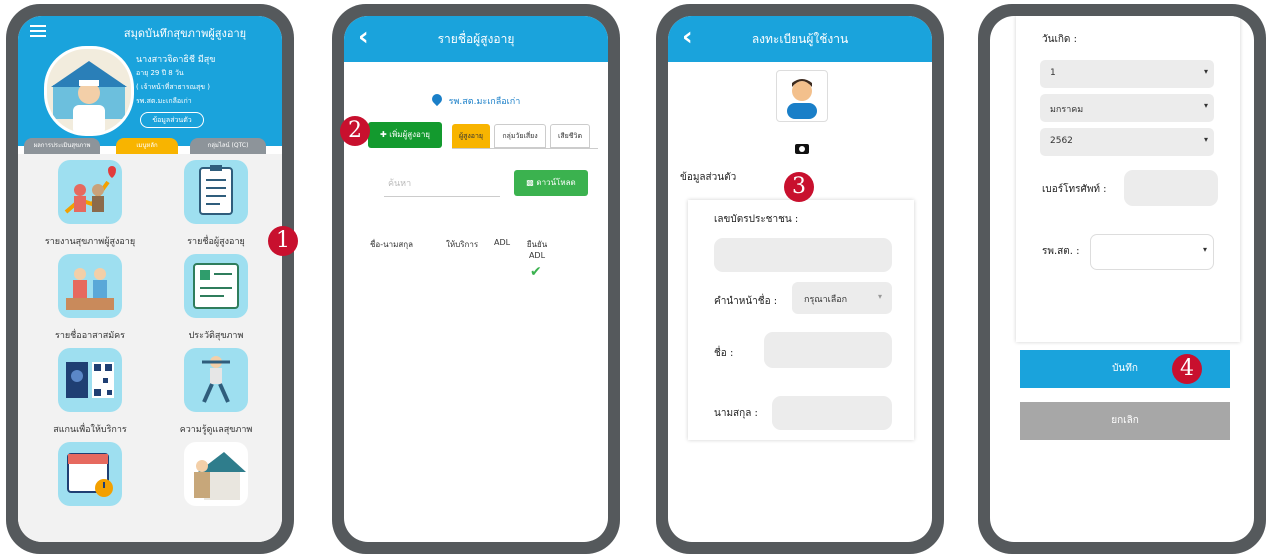  I want to click on hospital-select: ▾, so click(1152, 252).